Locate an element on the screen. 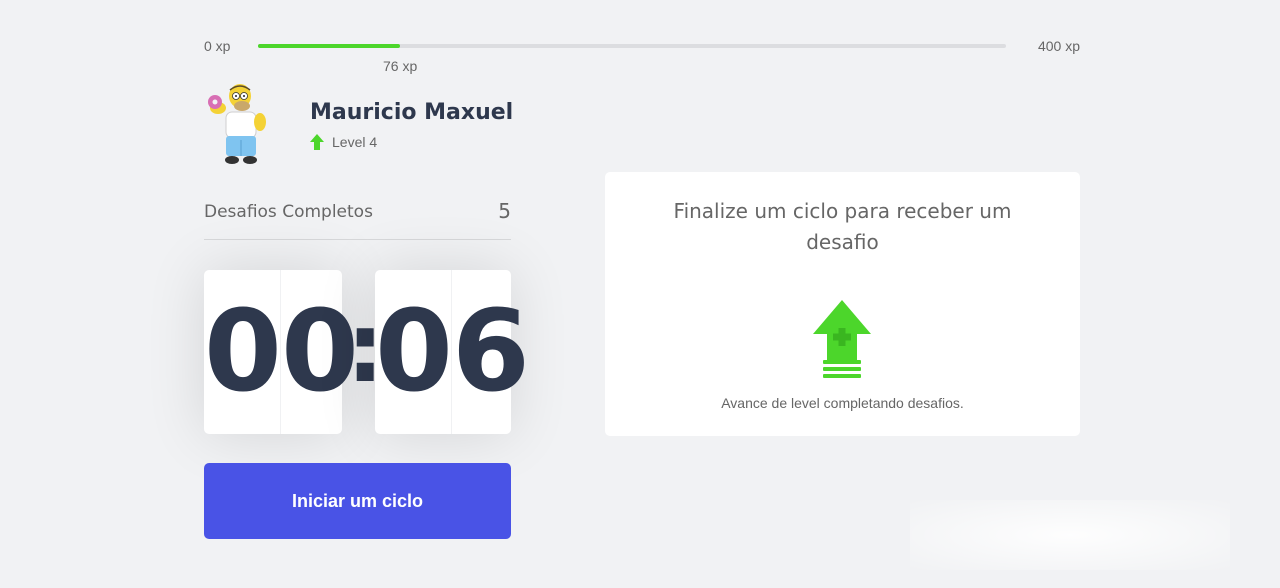  start-cycle-button: Iniciar um ciclo is located at coordinates (357, 501).